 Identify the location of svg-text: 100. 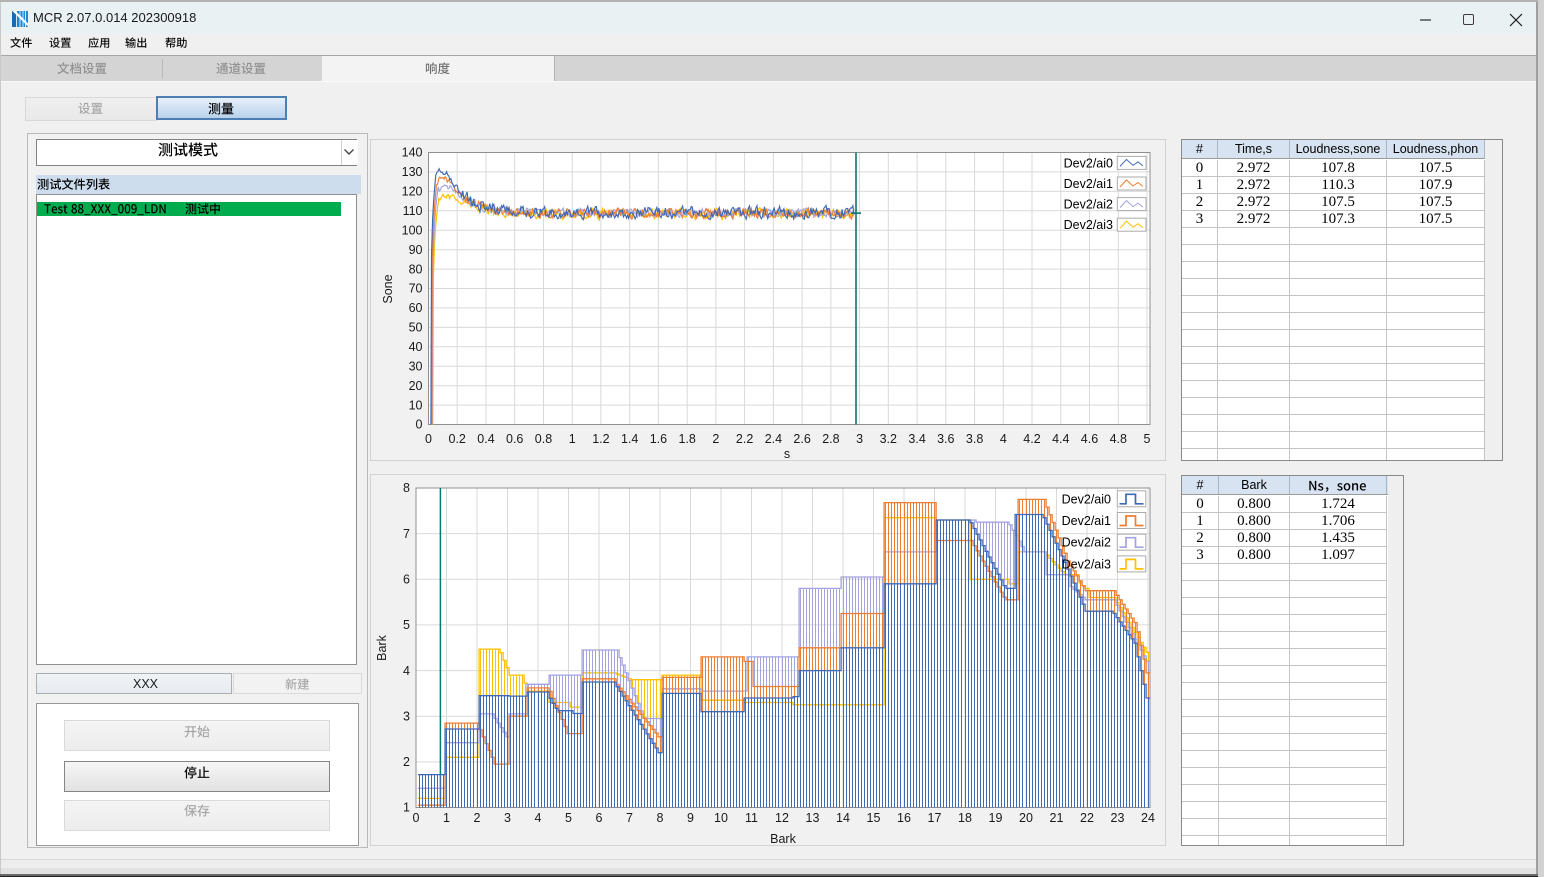
(412, 230).